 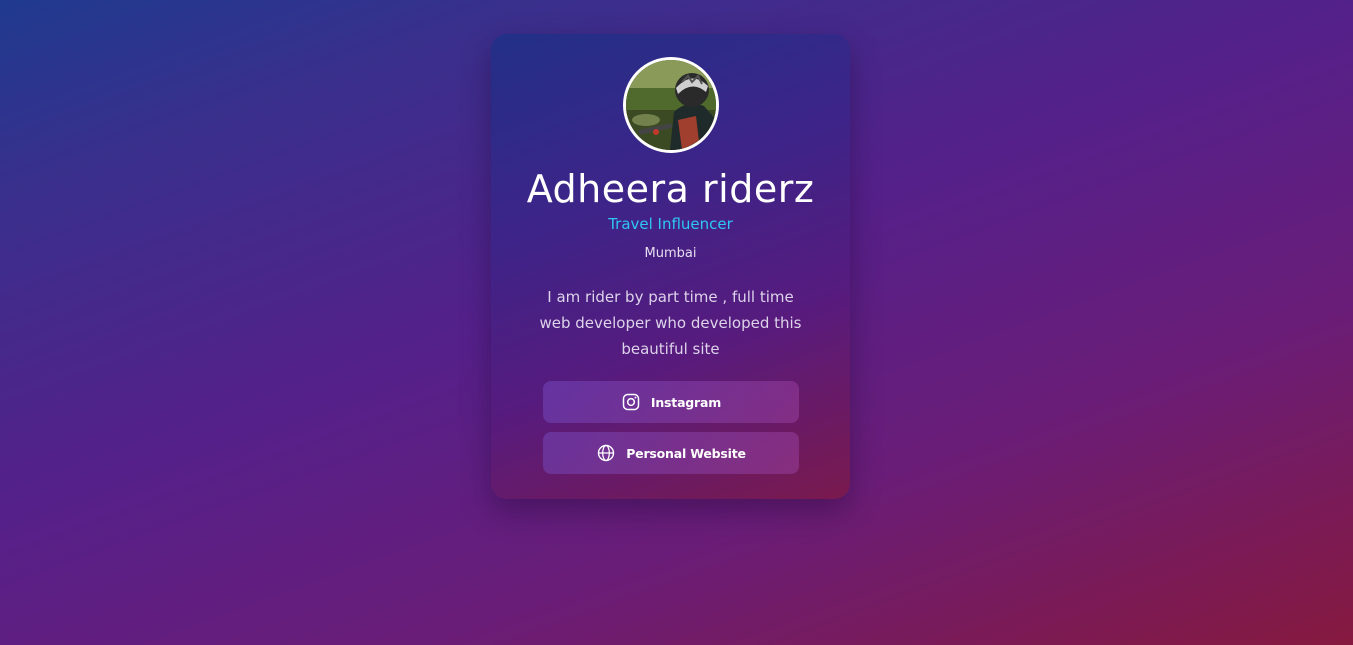 What do you see at coordinates (631, 402) in the screenshot?
I see `instagram-icon` at bounding box center [631, 402].